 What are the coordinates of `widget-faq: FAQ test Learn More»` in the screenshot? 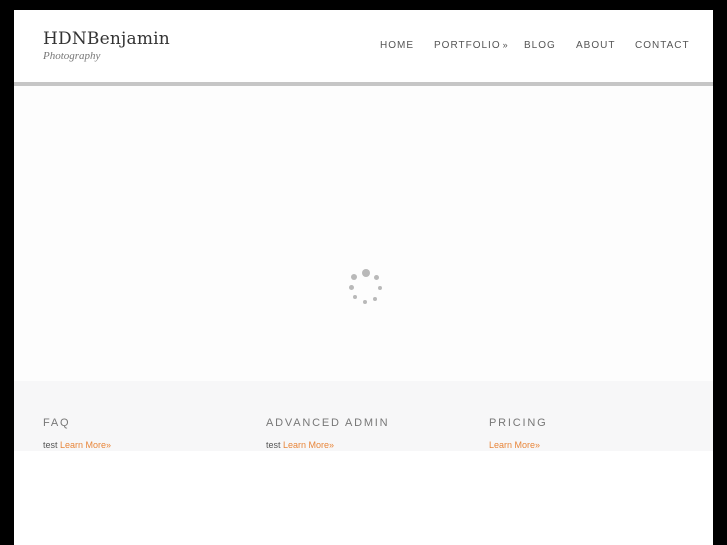 It's located at (77, 433).